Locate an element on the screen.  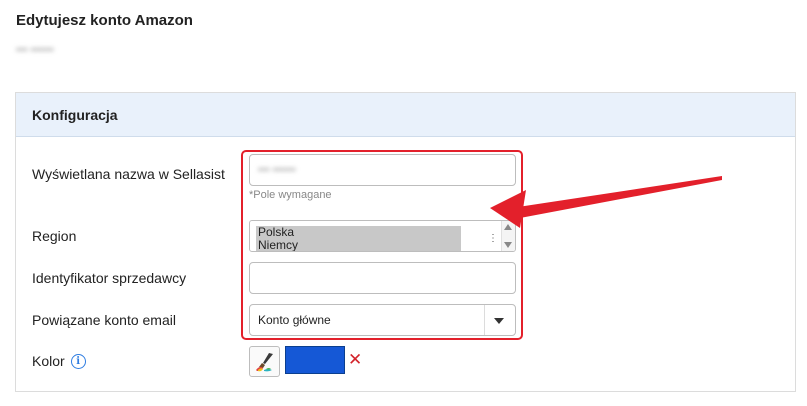
card-header: Konfiguracja is located at coordinates (405, 115).